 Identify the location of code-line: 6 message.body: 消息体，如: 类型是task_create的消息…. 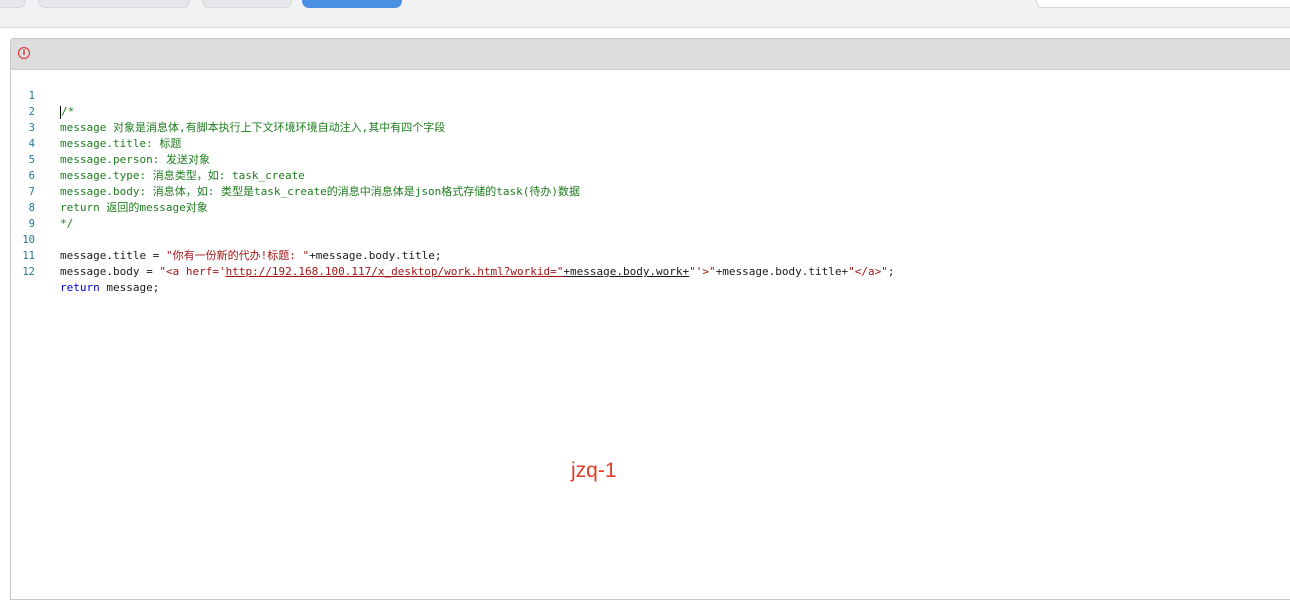
(650, 175).